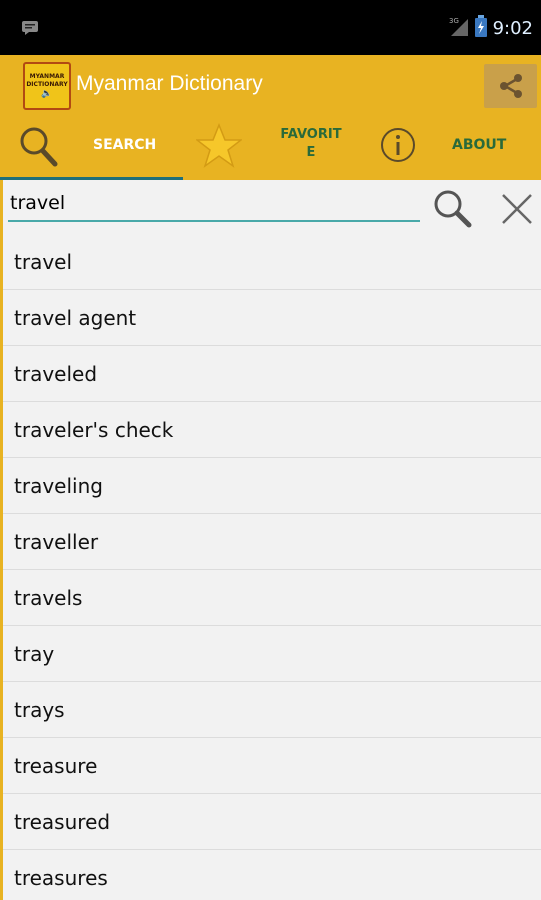 This screenshot has height=900, width=541. I want to click on app-bar: MYANMAR DICTIONARY 🔈 Myanmar Dictionary, so click(270, 86).